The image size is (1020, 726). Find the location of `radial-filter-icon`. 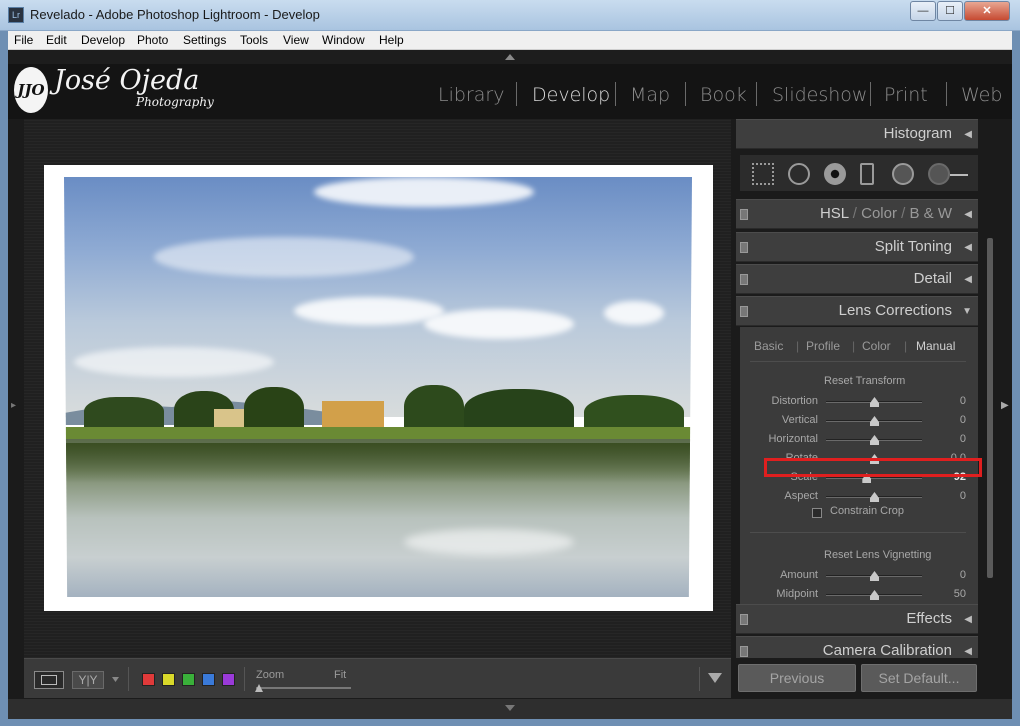

radial-filter-icon is located at coordinates (903, 174).